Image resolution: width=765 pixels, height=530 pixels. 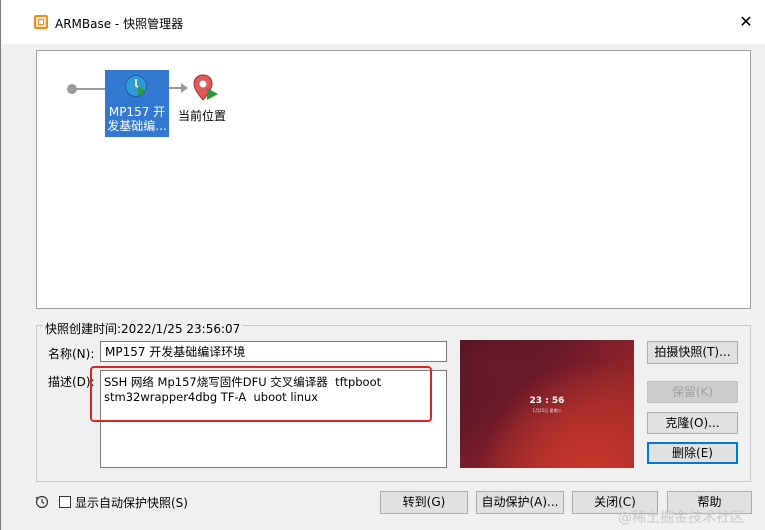 What do you see at coordinates (71, 354) in the screenshot?
I see `name-label: 名称(N):` at bounding box center [71, 354].